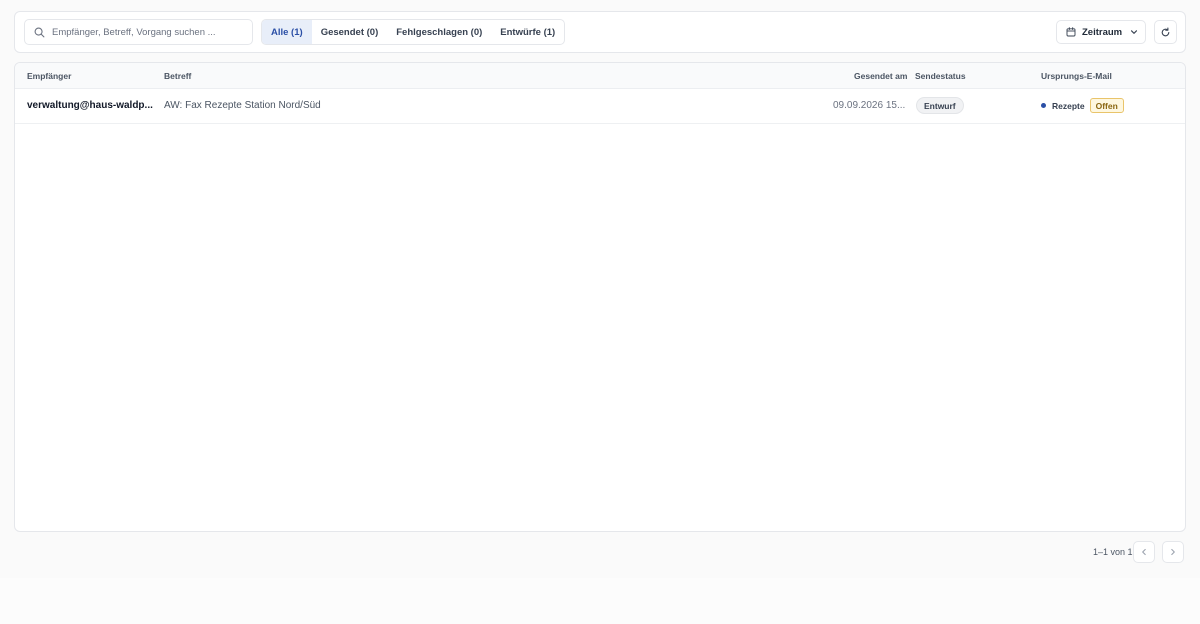 The height and width of the screenshot is (624, 1200). I want to click on tab-fehlgeschlagen: Fehlgeschlagen (0), so click(439, 32).